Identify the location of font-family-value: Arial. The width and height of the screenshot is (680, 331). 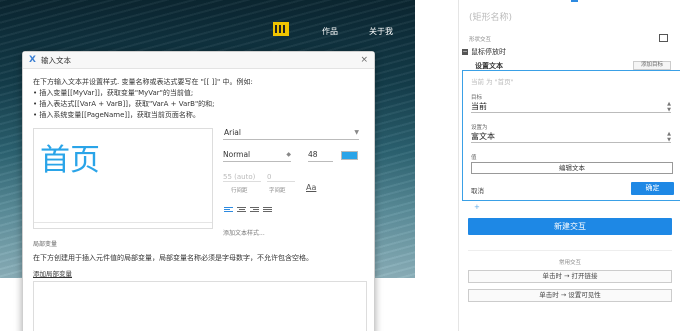
(232, 132).